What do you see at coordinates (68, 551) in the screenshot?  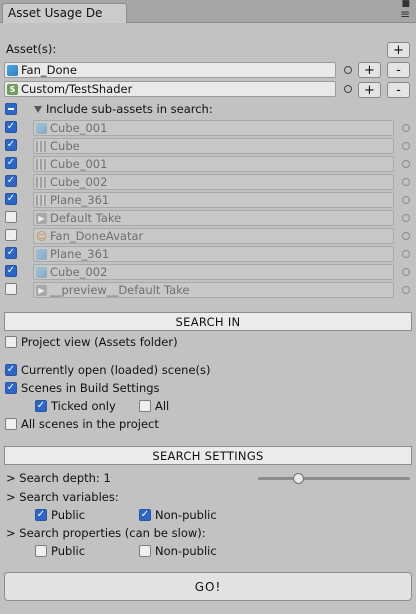 I see `properties-public-label: Public` at bounding box center [68, 551].